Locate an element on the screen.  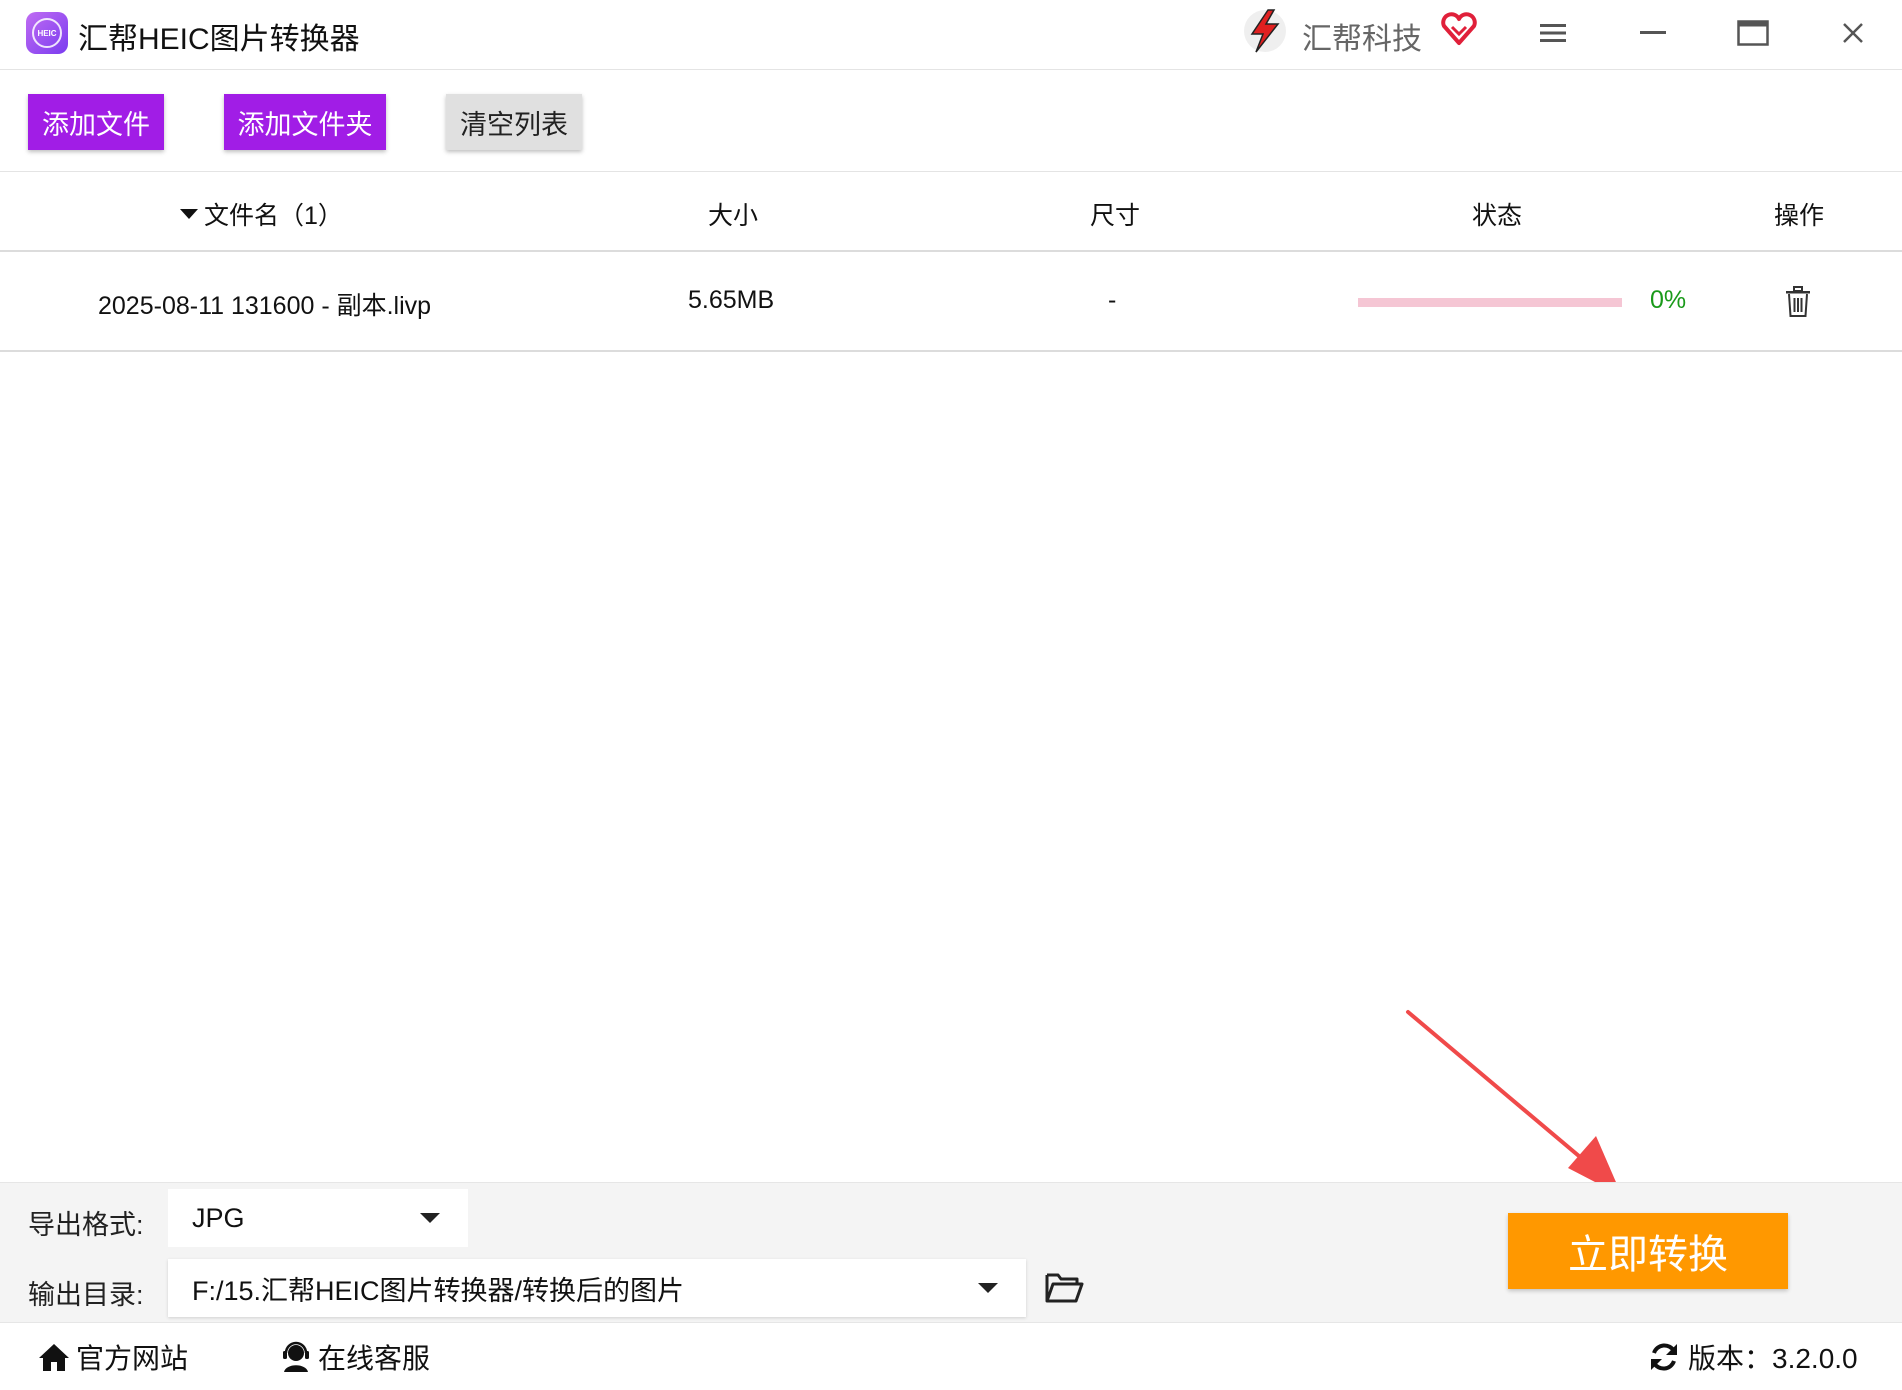
add-folder-button: 添加文件夹 is located at coordinates (305, 122).